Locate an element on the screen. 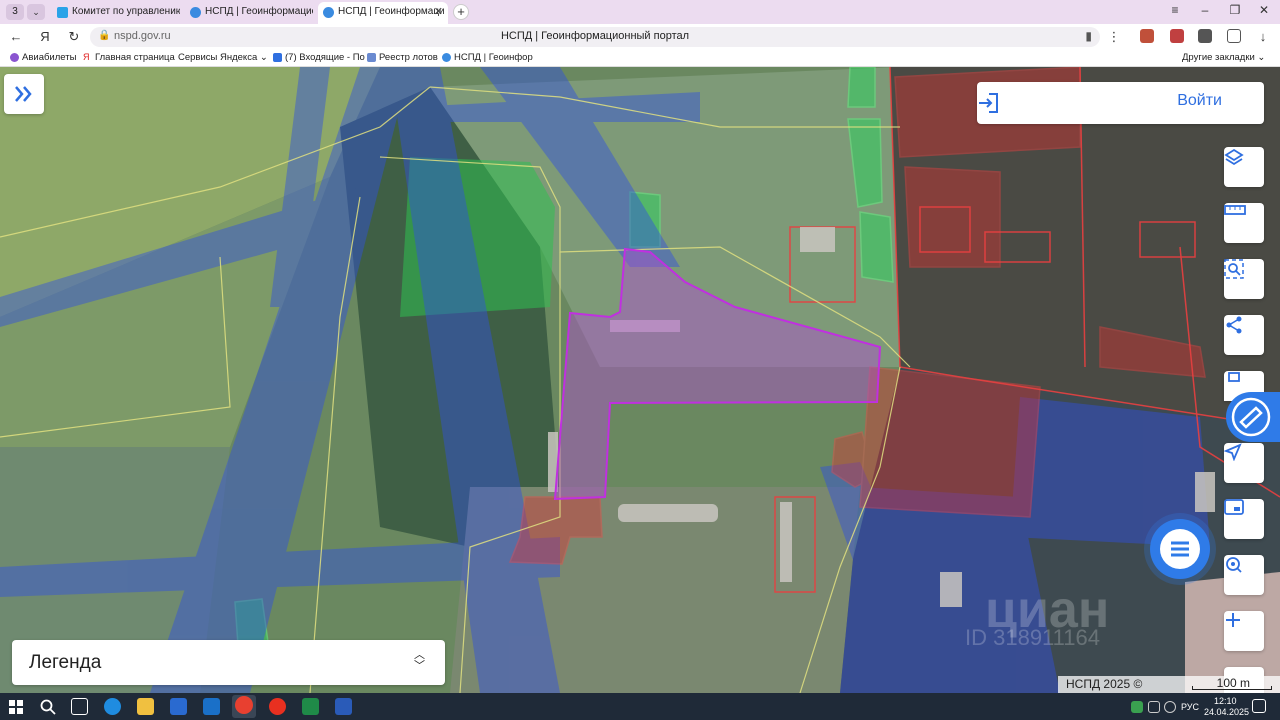 This screenshot has width=1280, height=720. ruler-icon is located at coordinates (1235, 210).